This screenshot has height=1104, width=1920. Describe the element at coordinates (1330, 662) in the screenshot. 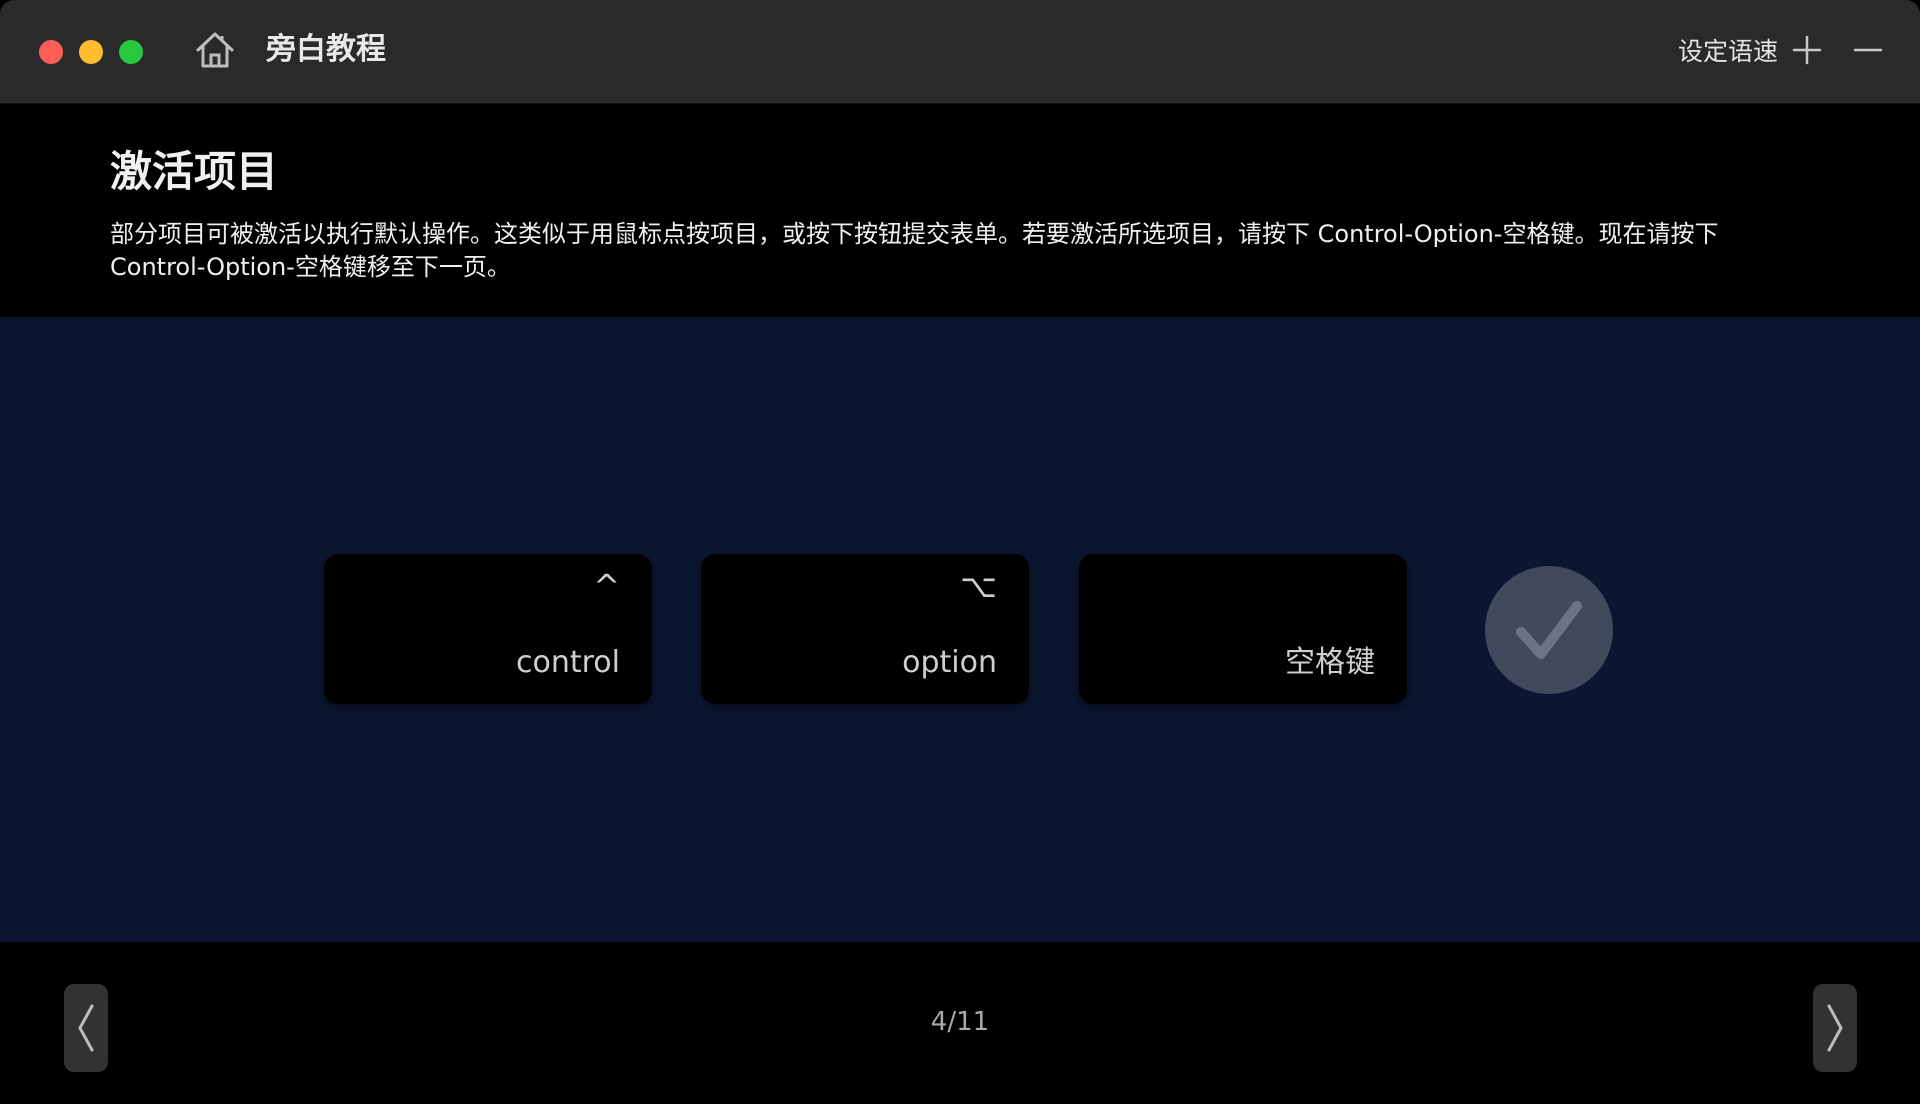

I see `key-label: 空格键` at that location.